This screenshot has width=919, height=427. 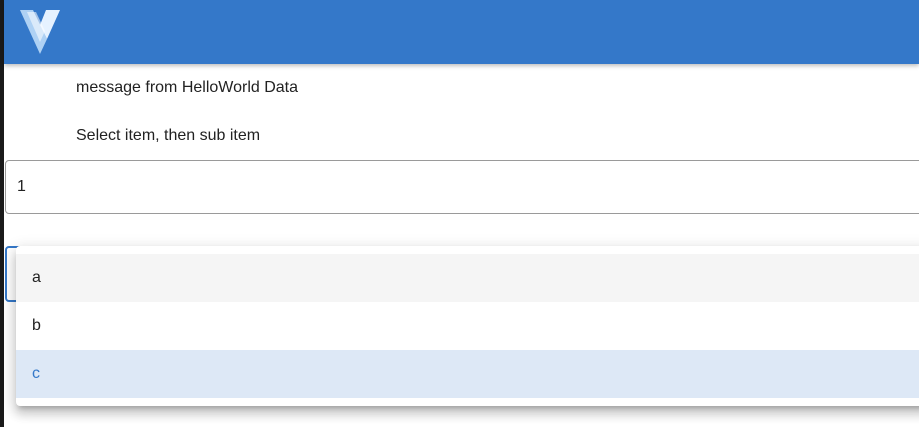 What do you see at coordinates (467, 374) in the screenshot?
I see `menu-item-c: c` at bounding box center [467, 374].